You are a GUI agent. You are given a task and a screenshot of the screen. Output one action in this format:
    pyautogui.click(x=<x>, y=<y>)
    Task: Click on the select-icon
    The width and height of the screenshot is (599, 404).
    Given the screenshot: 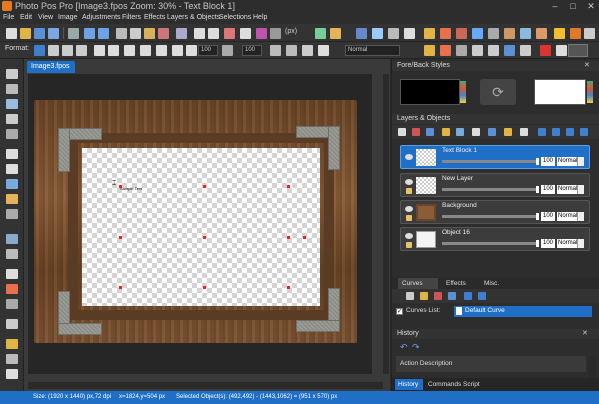 What is the action you would take?
    pyautogui.click(x=393, y=33)
    